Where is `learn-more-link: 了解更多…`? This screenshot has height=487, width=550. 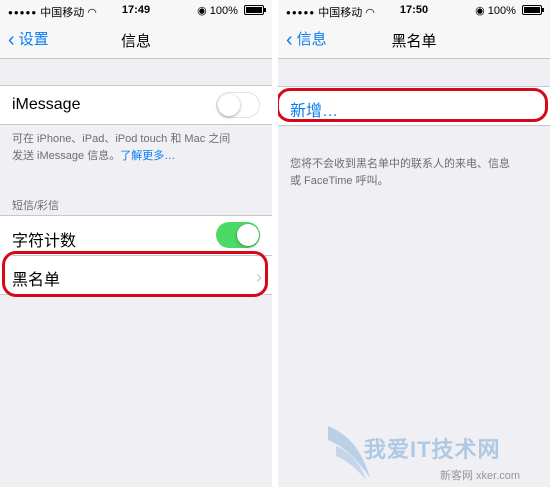
learn-more-link: 了解更多… is located at coordinates (147, 156).